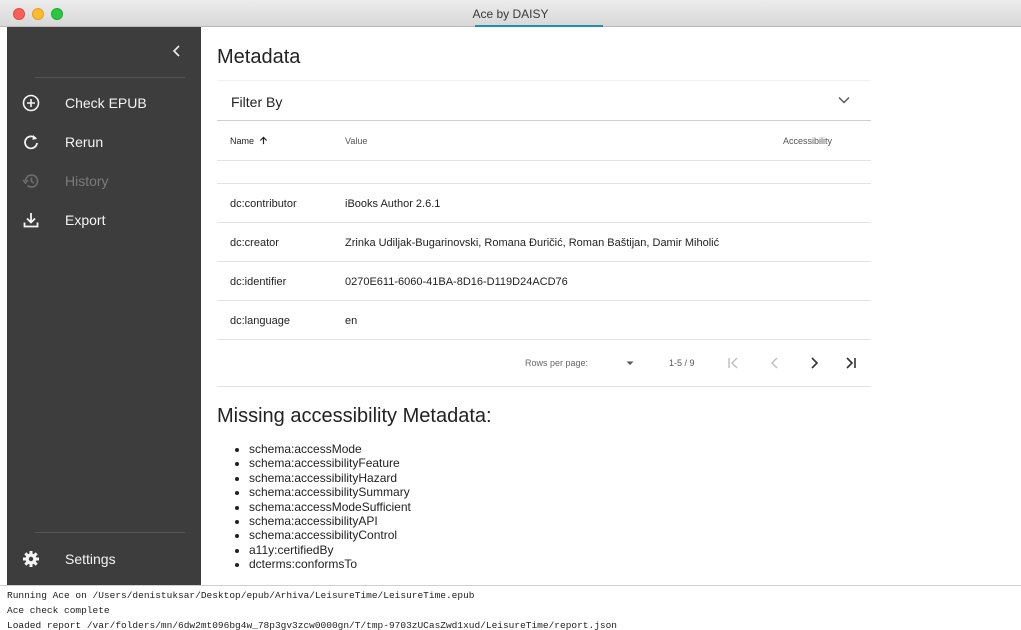 The image size is (1021, 630). I want to click on list-item: dcterms:conformsTo, so click(330, 564).